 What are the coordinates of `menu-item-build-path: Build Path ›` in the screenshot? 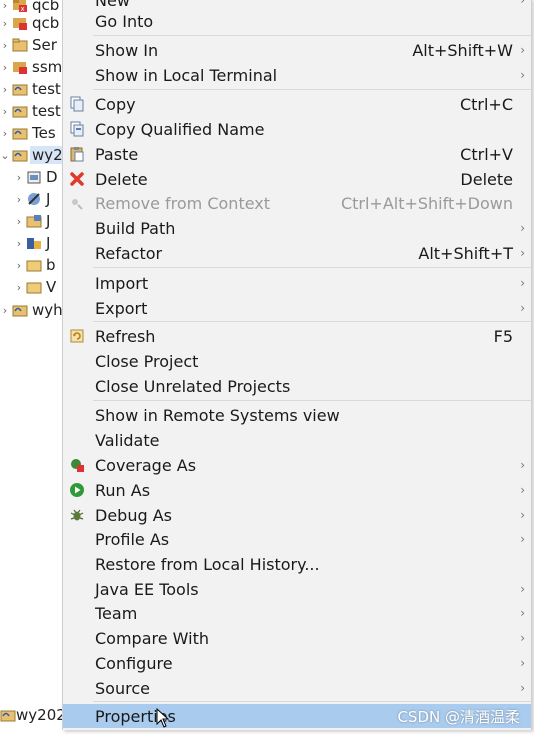 It's located at (297, 228).